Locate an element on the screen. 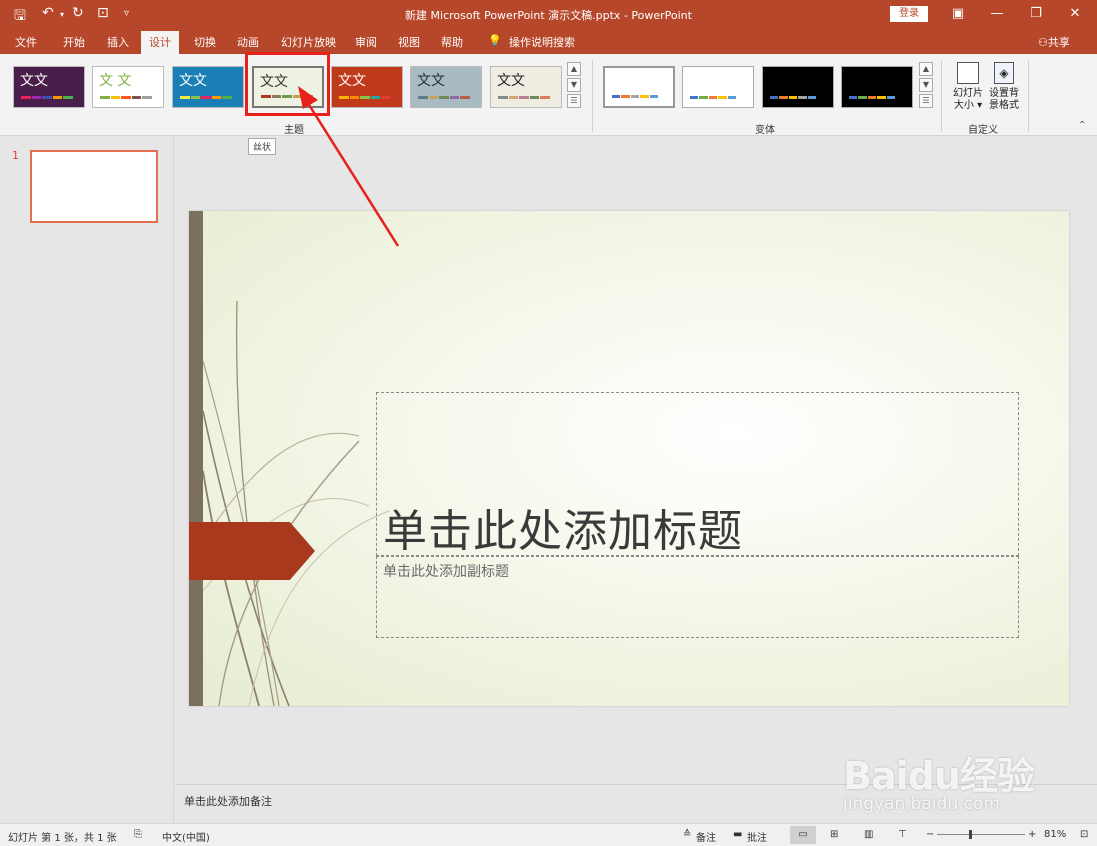  slide-sorter-icon: ⊞ is located at coordinates (834, 834).